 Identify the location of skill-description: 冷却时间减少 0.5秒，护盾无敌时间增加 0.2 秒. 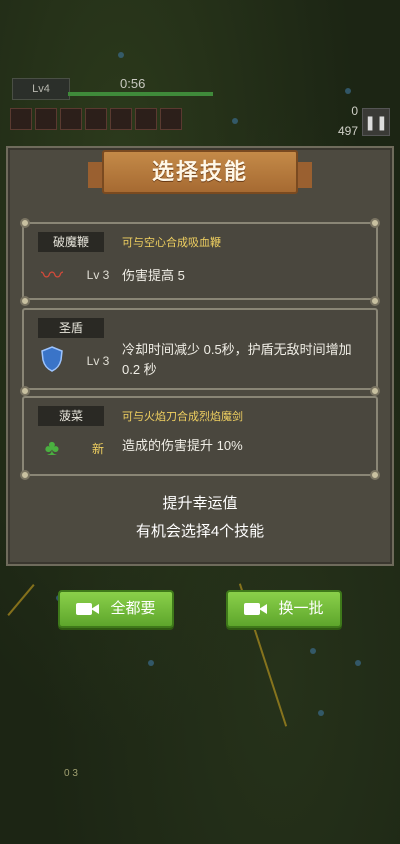
(237, 359).